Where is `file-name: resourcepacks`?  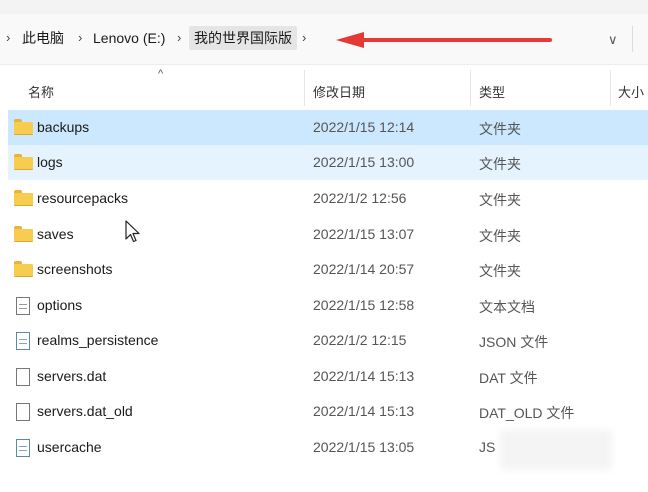 file-name: resourcepacks is located at coordinates (83, 198).